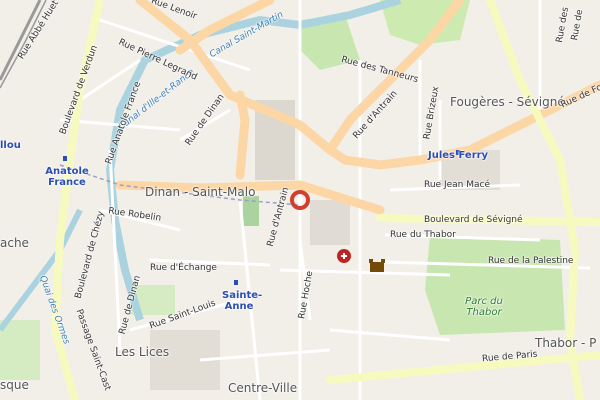 The image size is (600, 400). What do you see at coordinates (377, 265) in the screenshot?
I see `castle-icon` at bounding box center [377, 265].